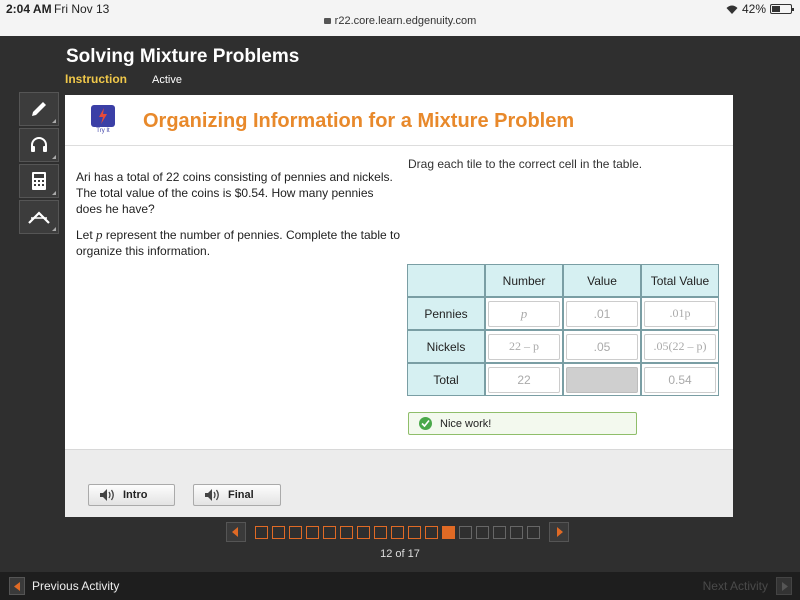  I want to click on table-header-row: Number Value Total Value, so click(563, 280).